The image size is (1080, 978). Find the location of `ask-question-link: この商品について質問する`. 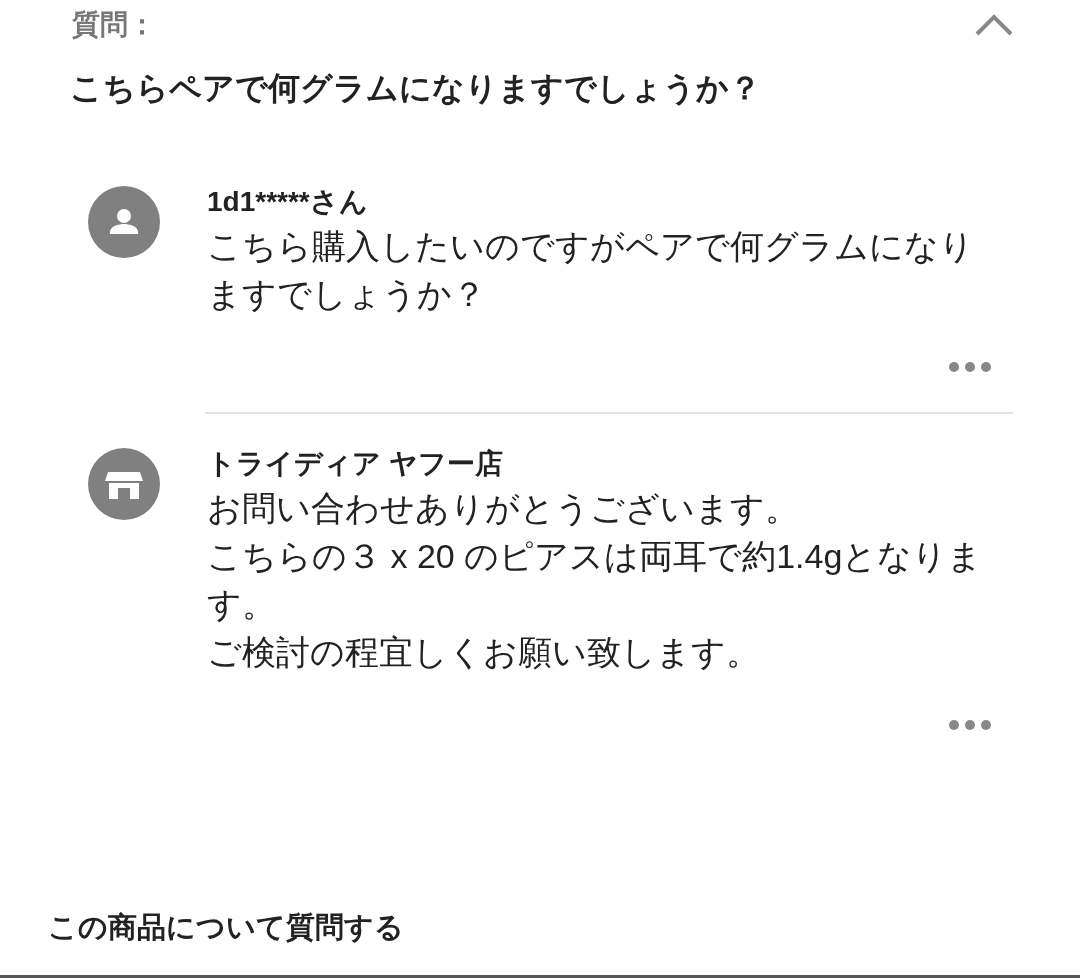

ask-question-link: この商品について質問する is located at coordinates (226, 926).